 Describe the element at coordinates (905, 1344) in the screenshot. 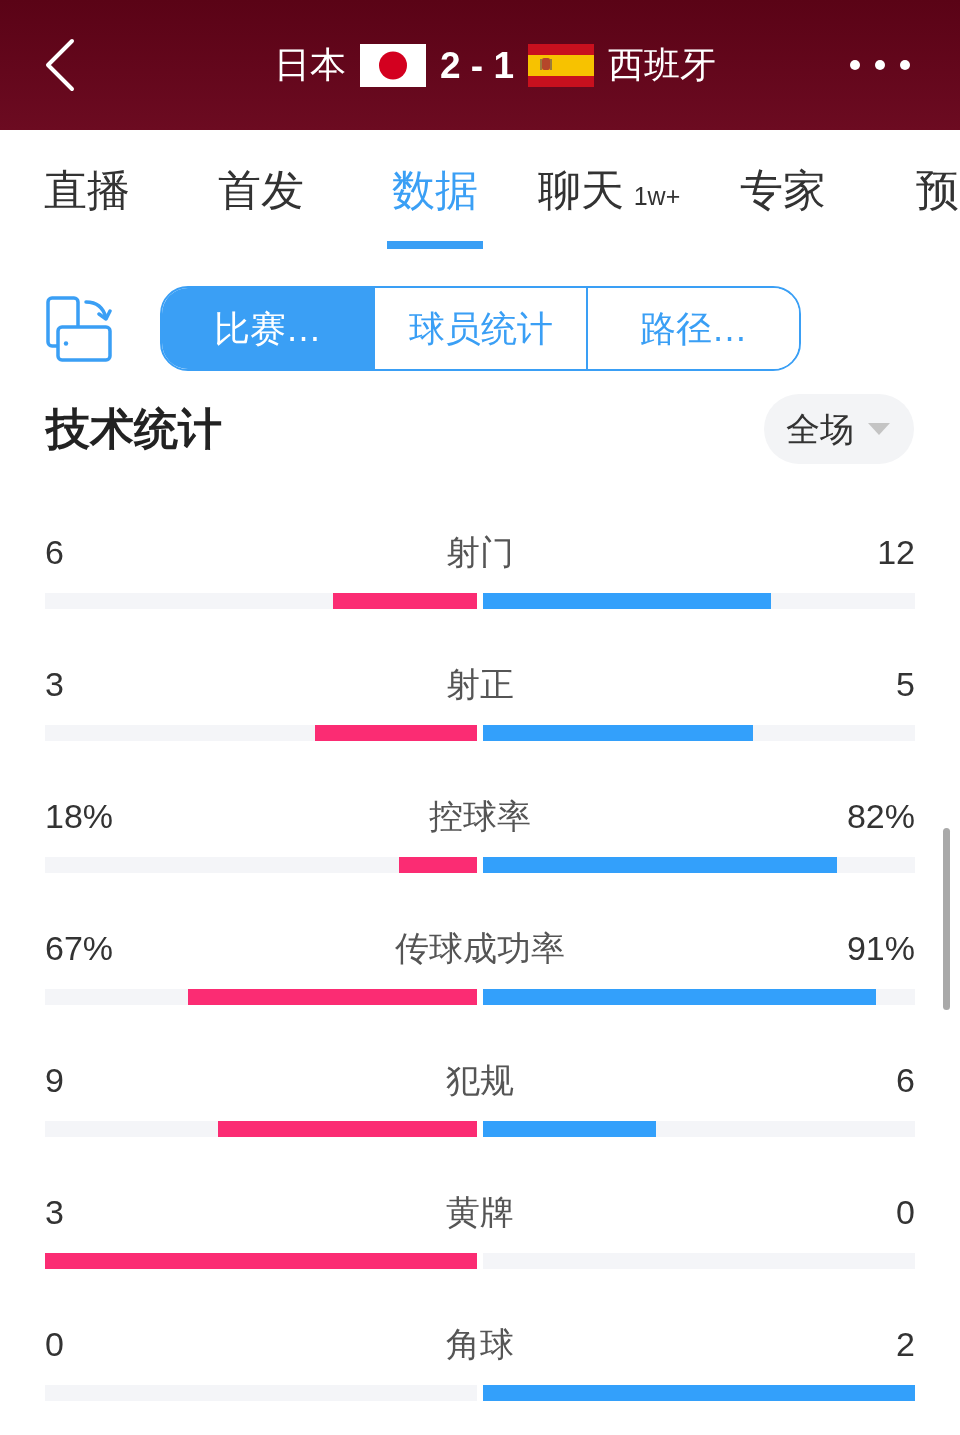

I see `stat-value: 2` at that location.